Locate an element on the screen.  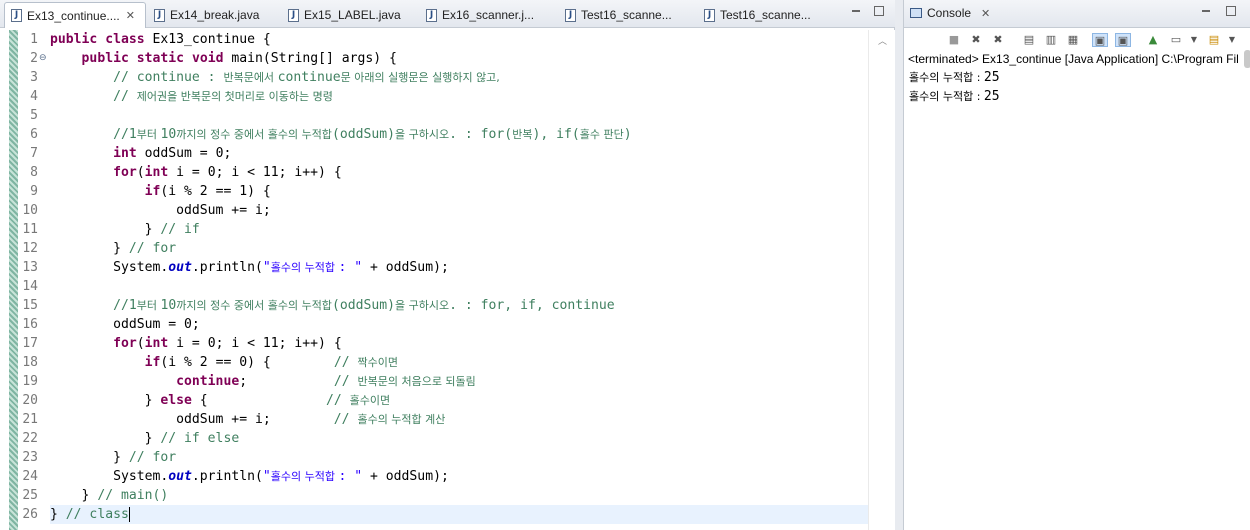
code-line: // 제어권을 반복문의 첫머리로 이동하는 명령 is located at coordinates (223, 96).